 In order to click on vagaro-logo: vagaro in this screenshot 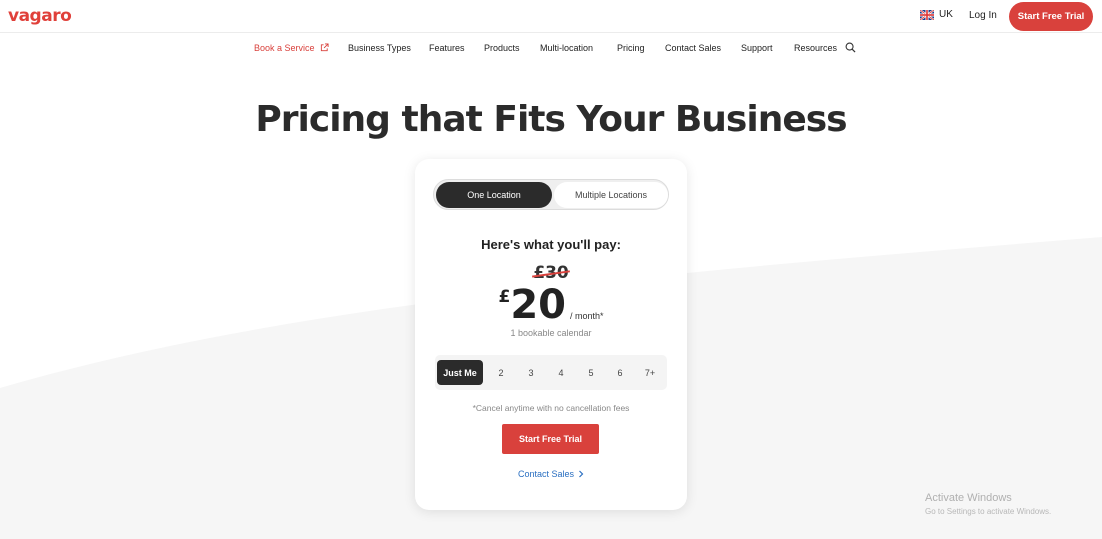, I will do `click(40, 16)`.